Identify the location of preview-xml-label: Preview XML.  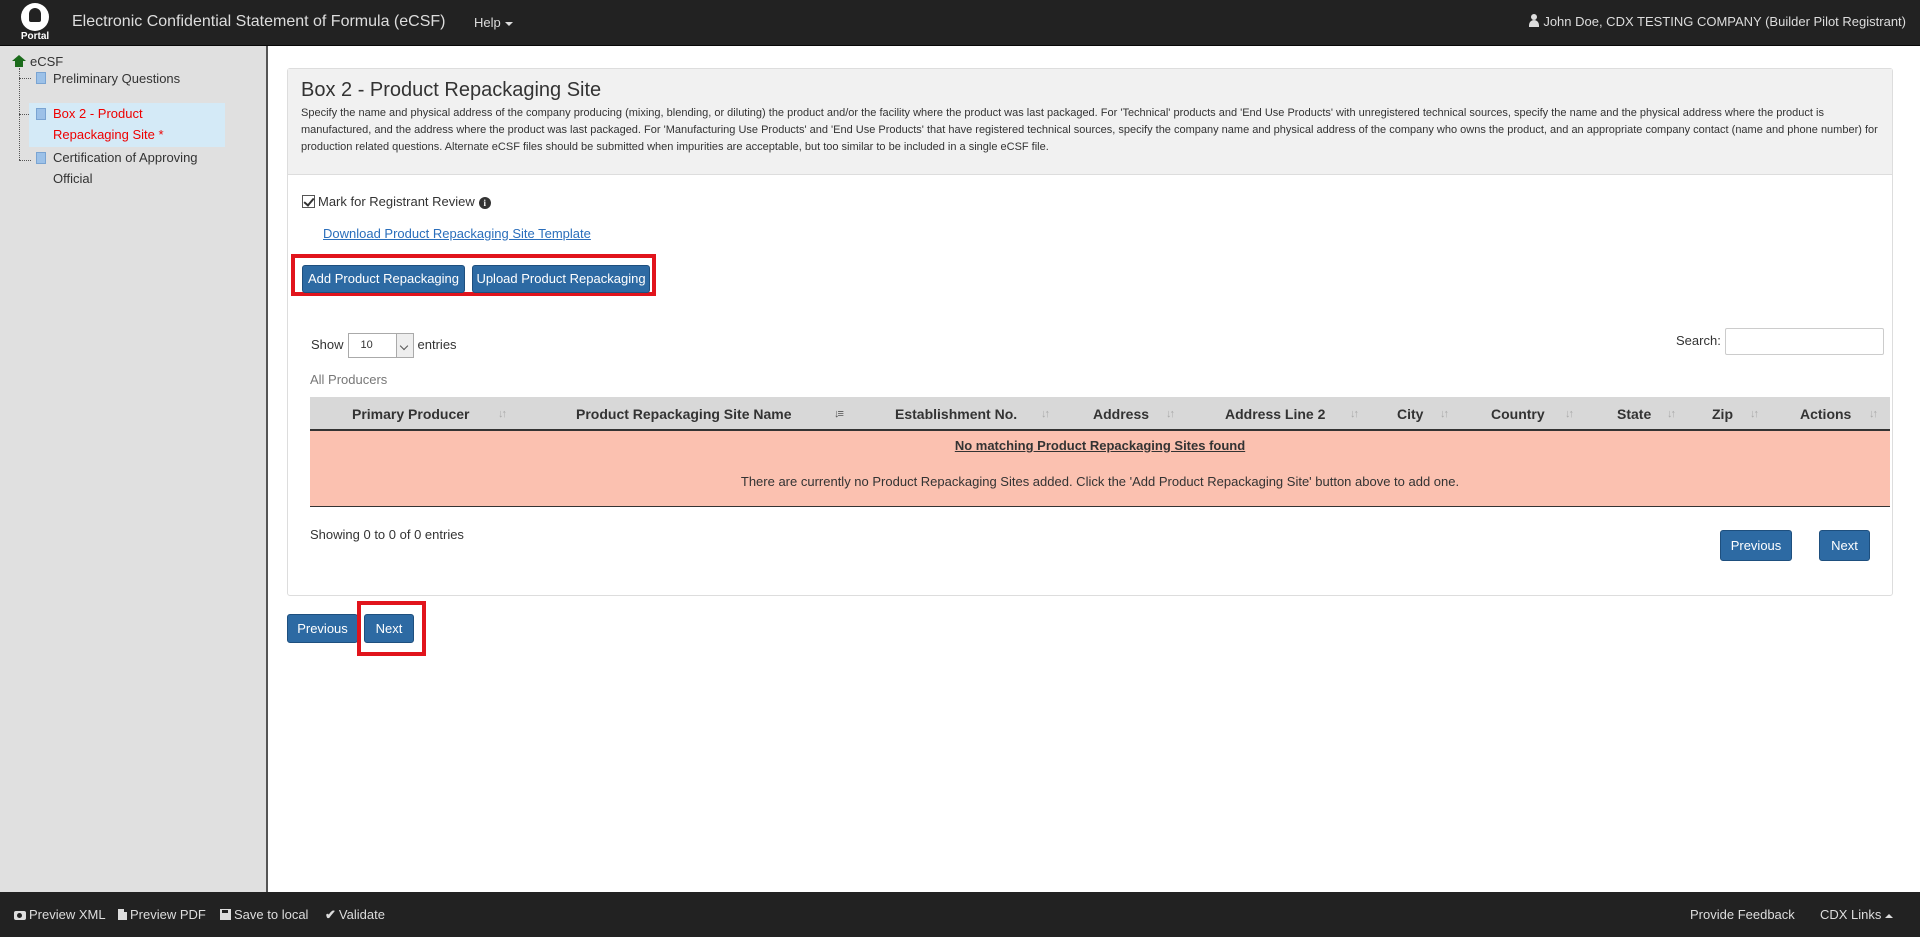
(67, 914).